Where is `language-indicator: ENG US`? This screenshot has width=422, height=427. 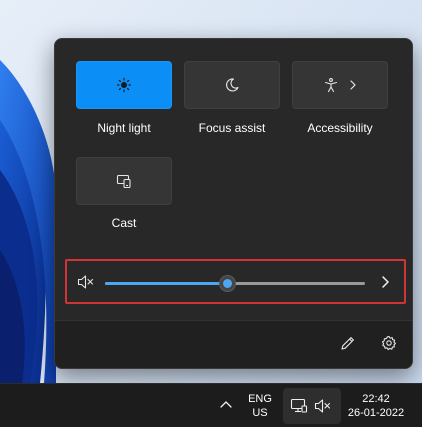
language-indicator: ENG US is located at coordinates (260, 406).